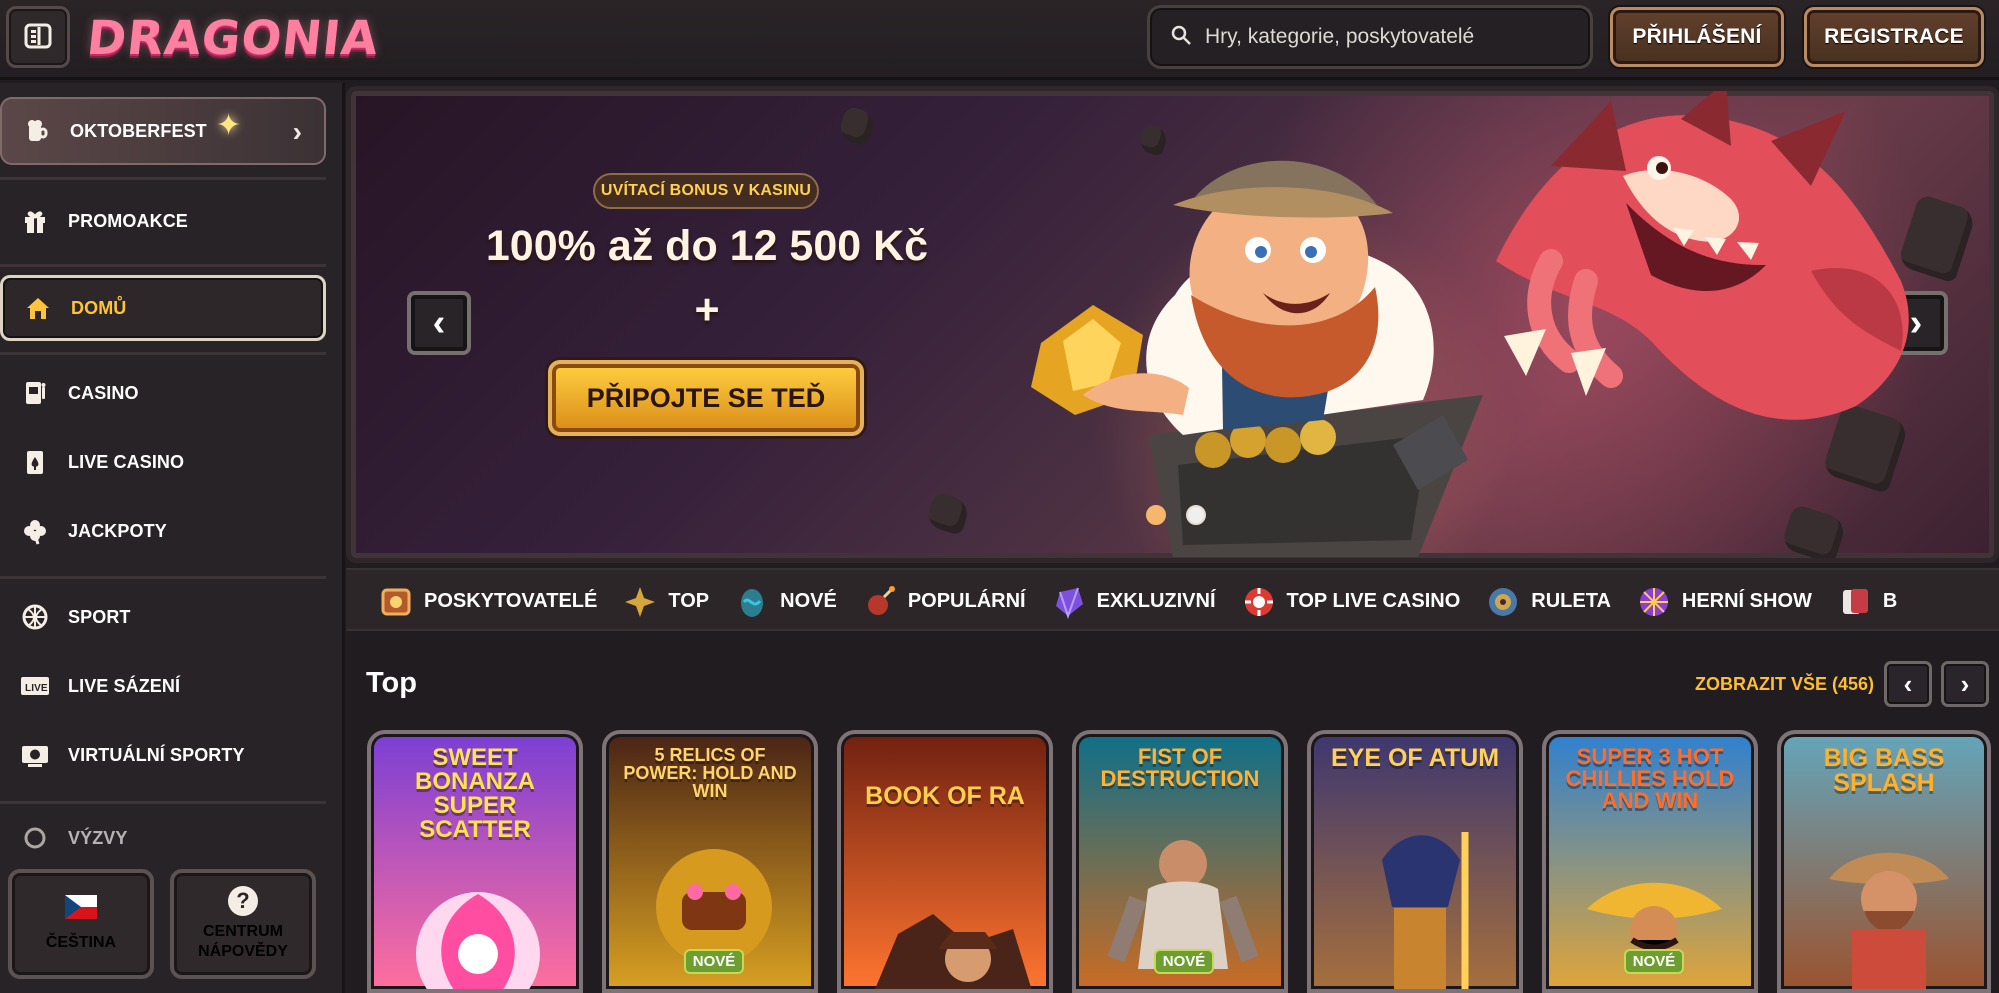  Describe the element at coordinates (752, 602) in the screenshot. I see `new-egg-icon` at that location.